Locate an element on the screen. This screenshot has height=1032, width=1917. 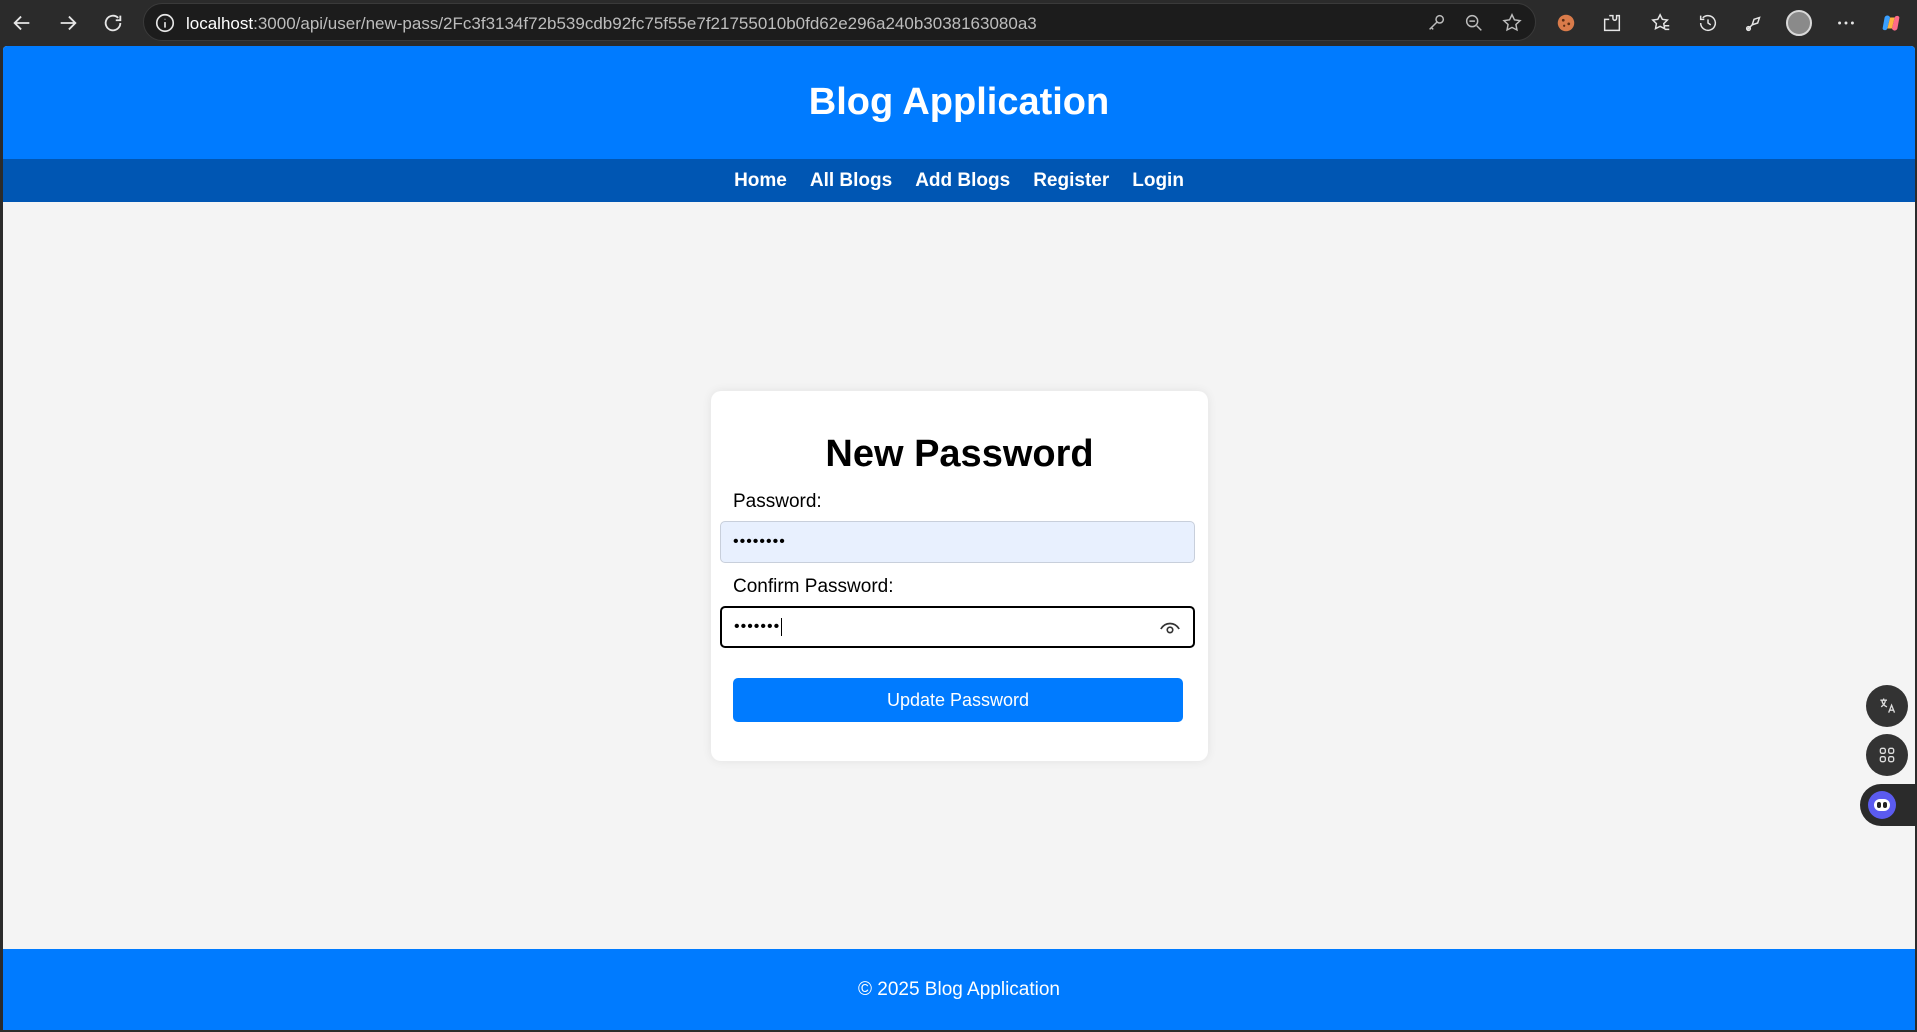
password-field: •••••••• is located at coordinates (957, 542).